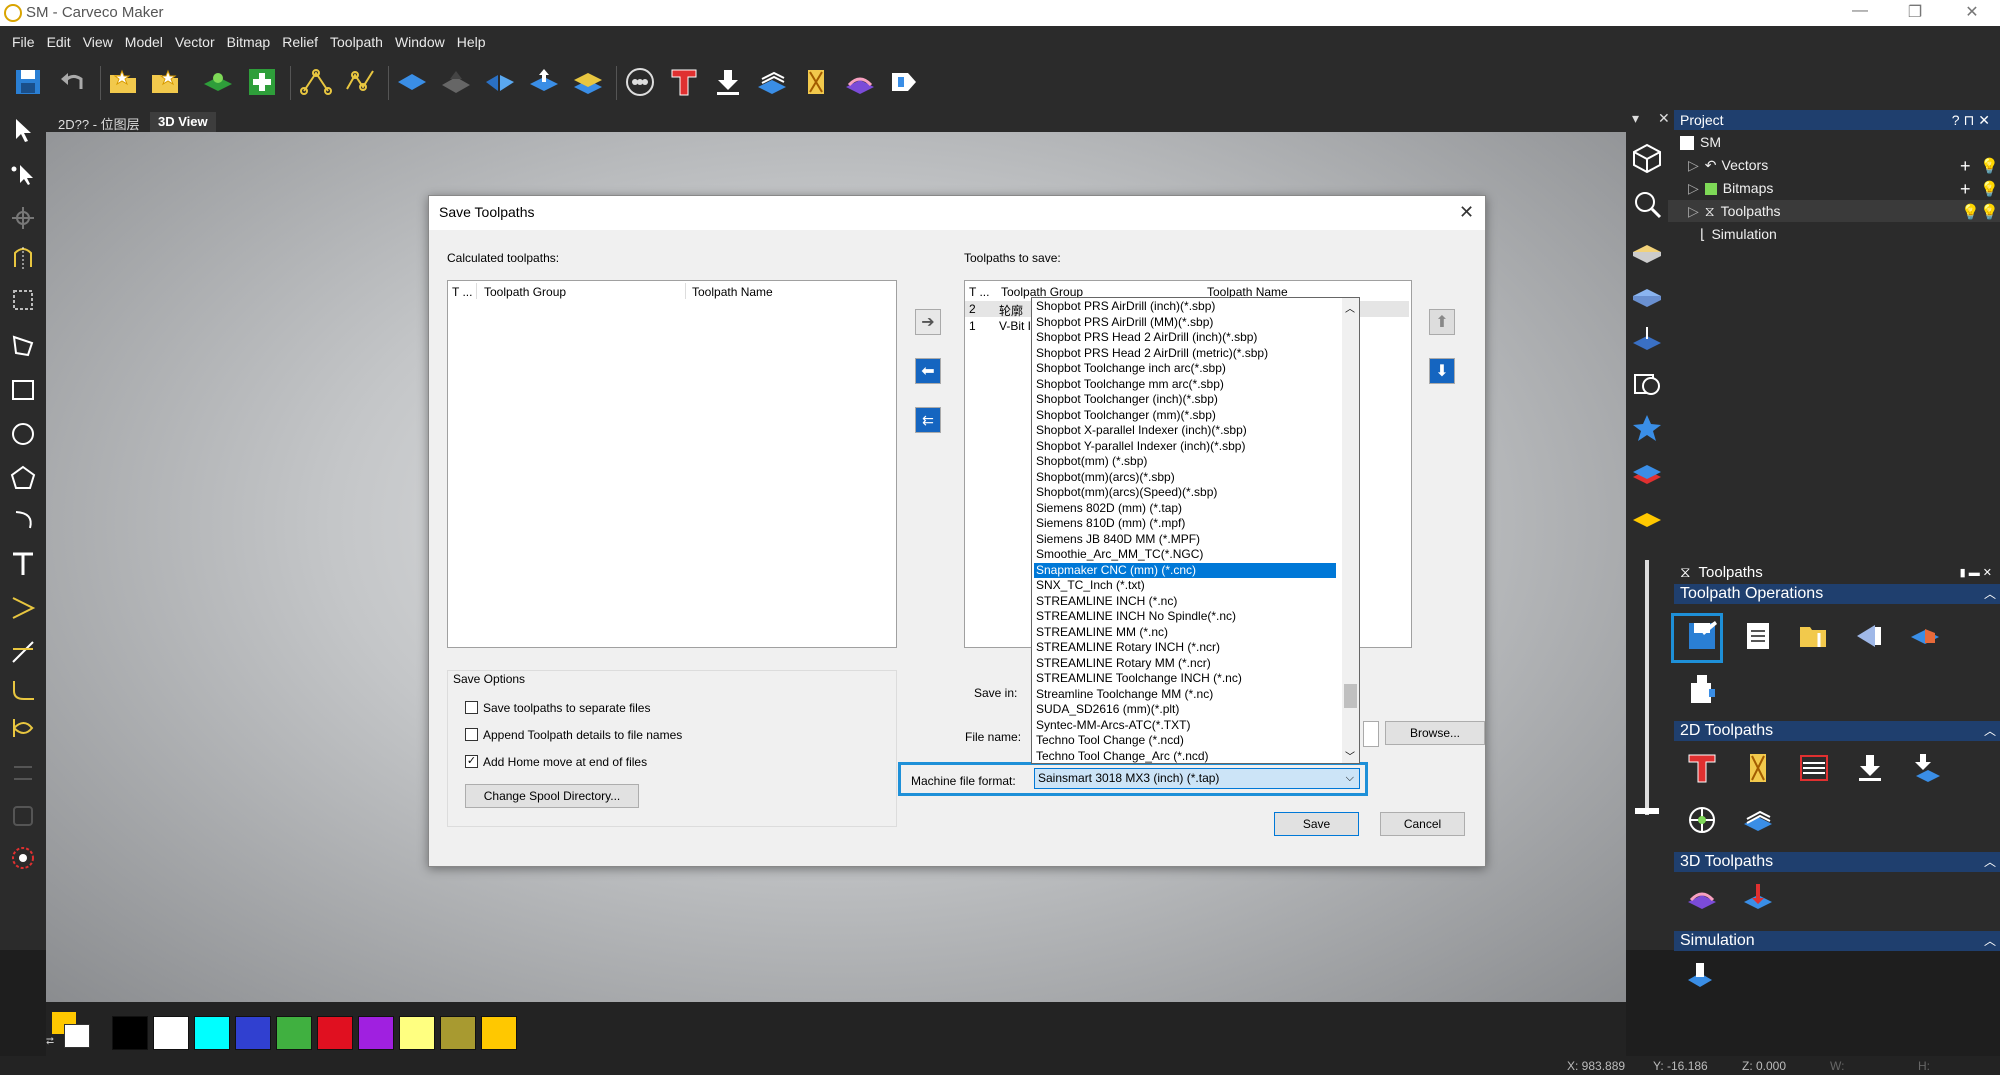 The width and height of the screenshot is (2000, 1075). Describe the element at coordinates (356, 41) in the screenshot. I see `menu-toolpath: Toolpath` at that location.